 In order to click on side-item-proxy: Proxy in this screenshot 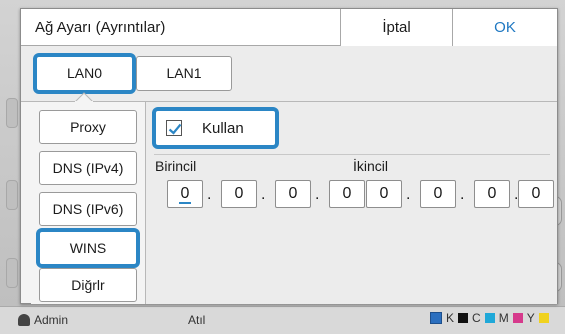, I will do `click(88, 127)`.